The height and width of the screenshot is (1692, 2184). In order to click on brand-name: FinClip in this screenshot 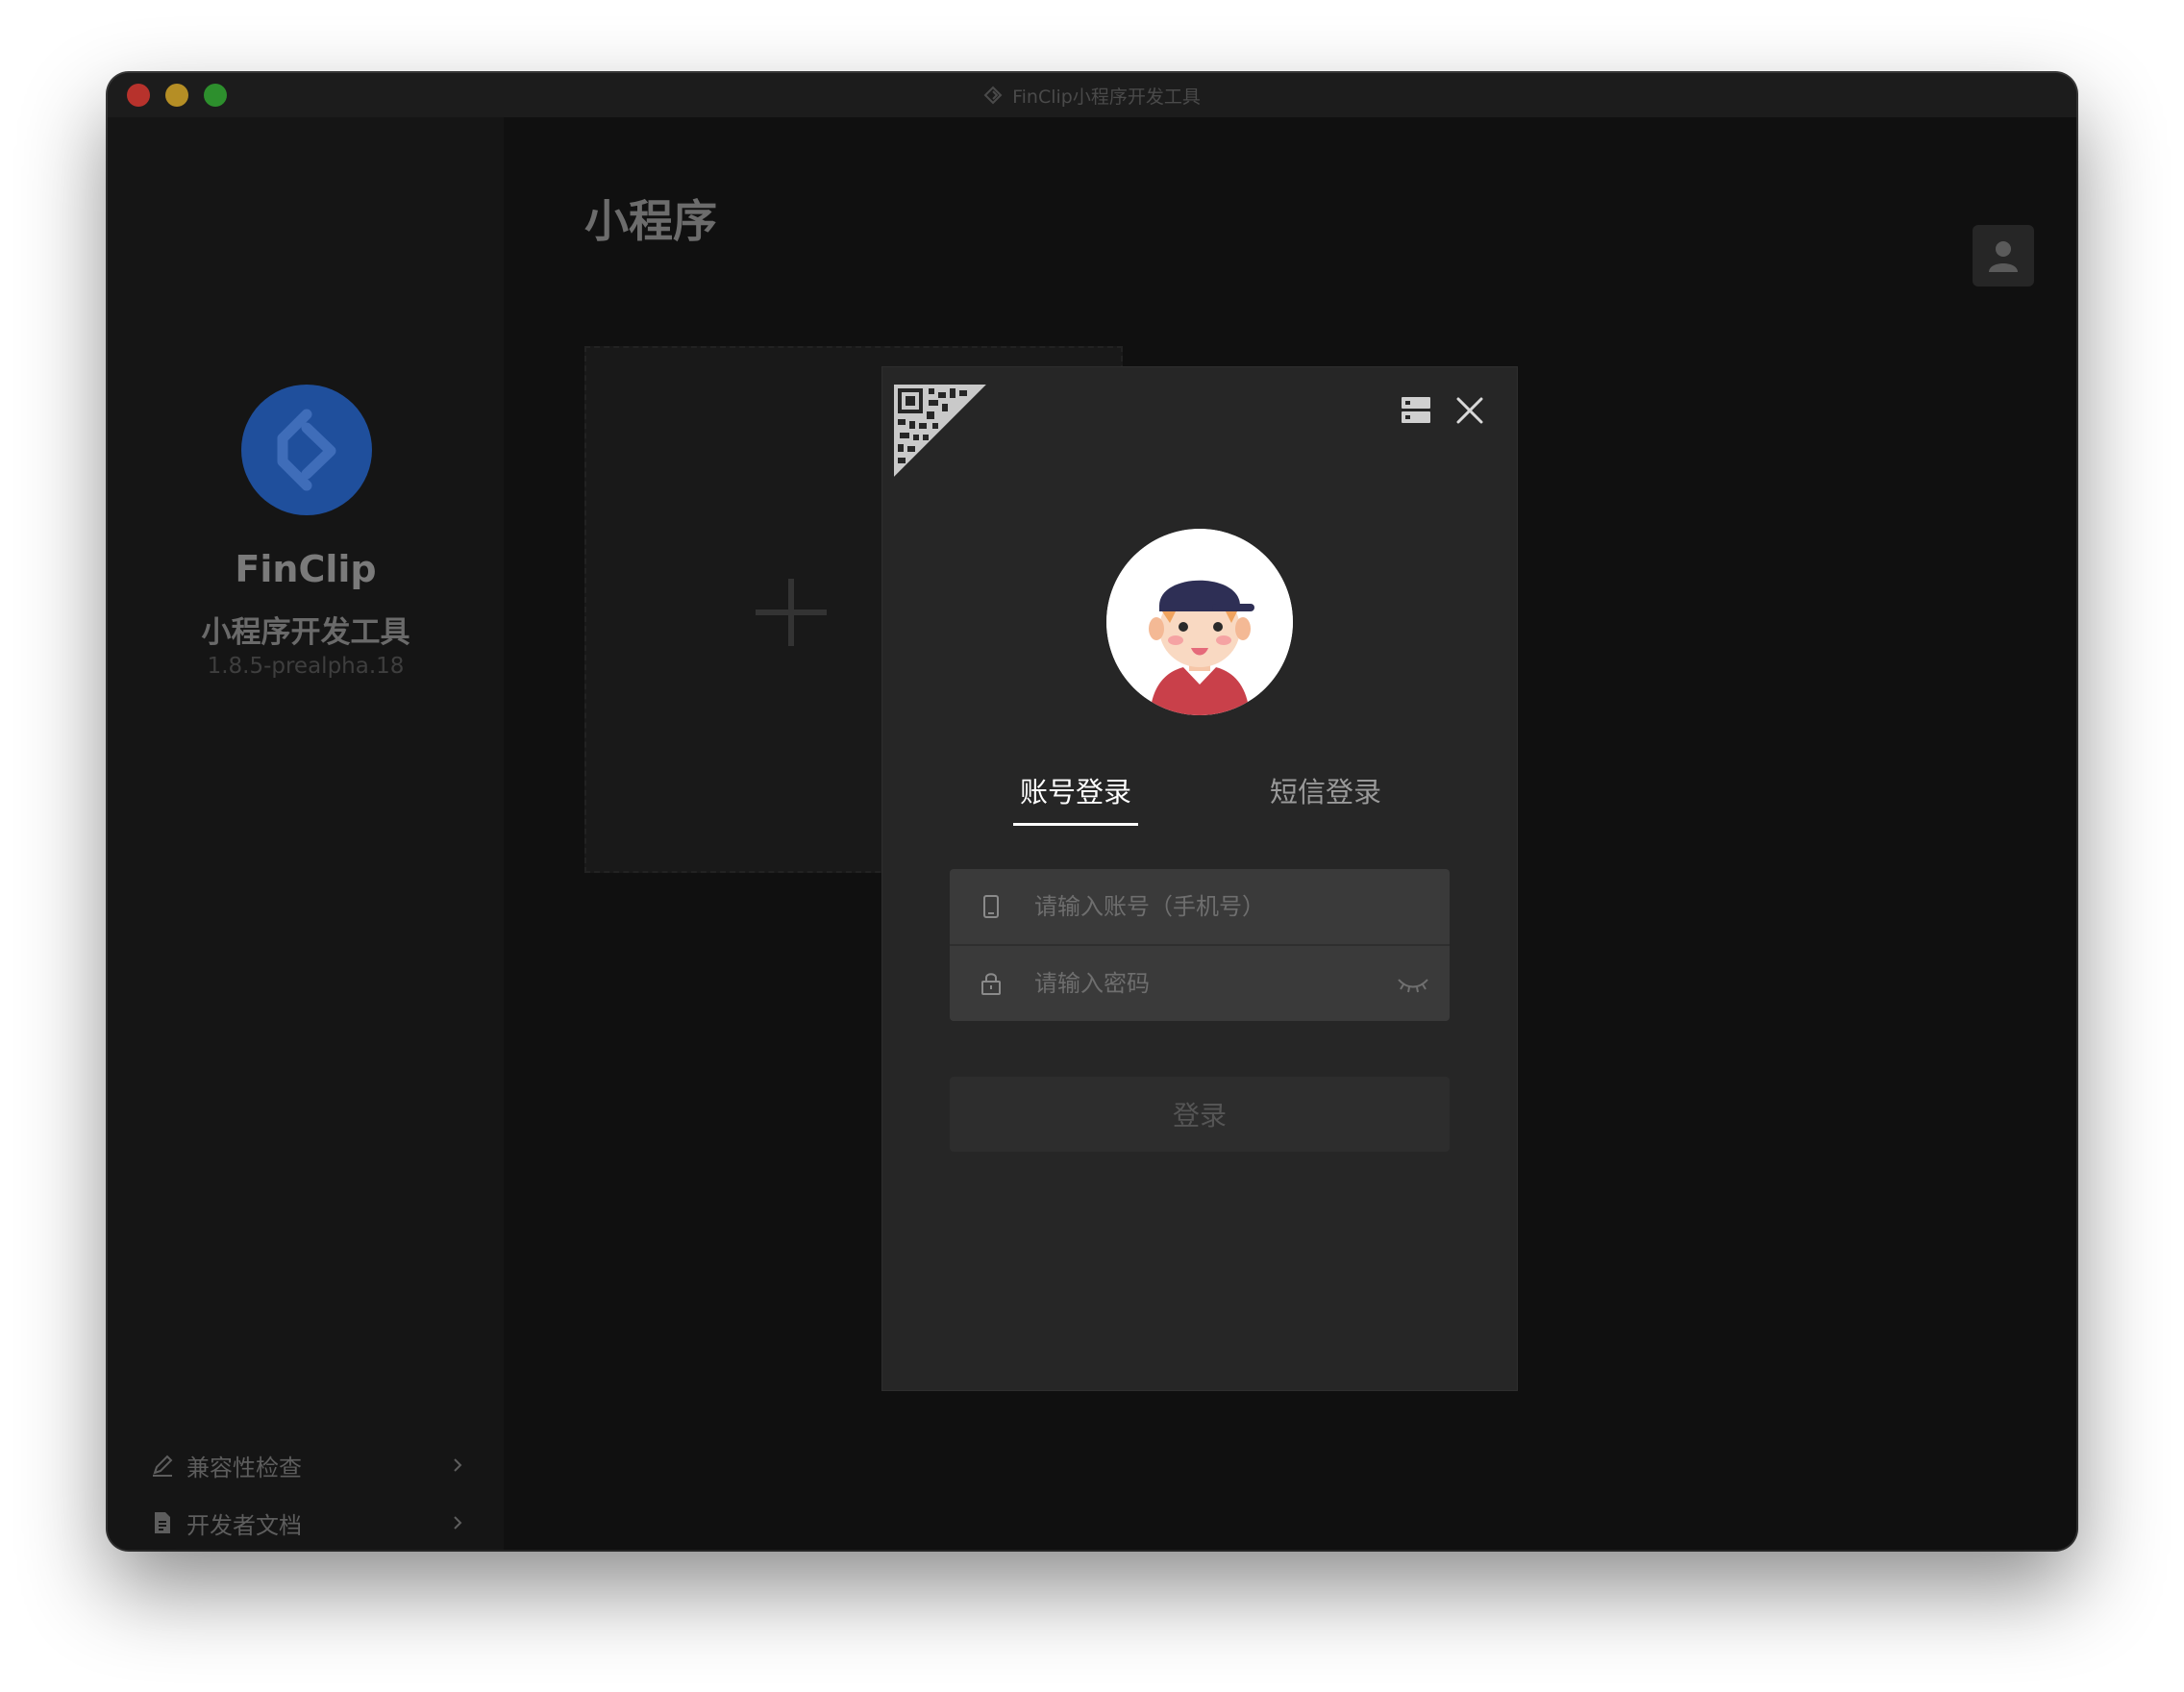, I will do `click(306, 569)`.